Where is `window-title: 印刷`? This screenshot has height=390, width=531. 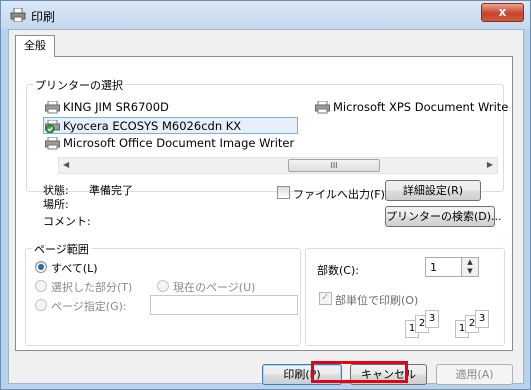
window-title: 印刷 is located at coordinates (43, 17).